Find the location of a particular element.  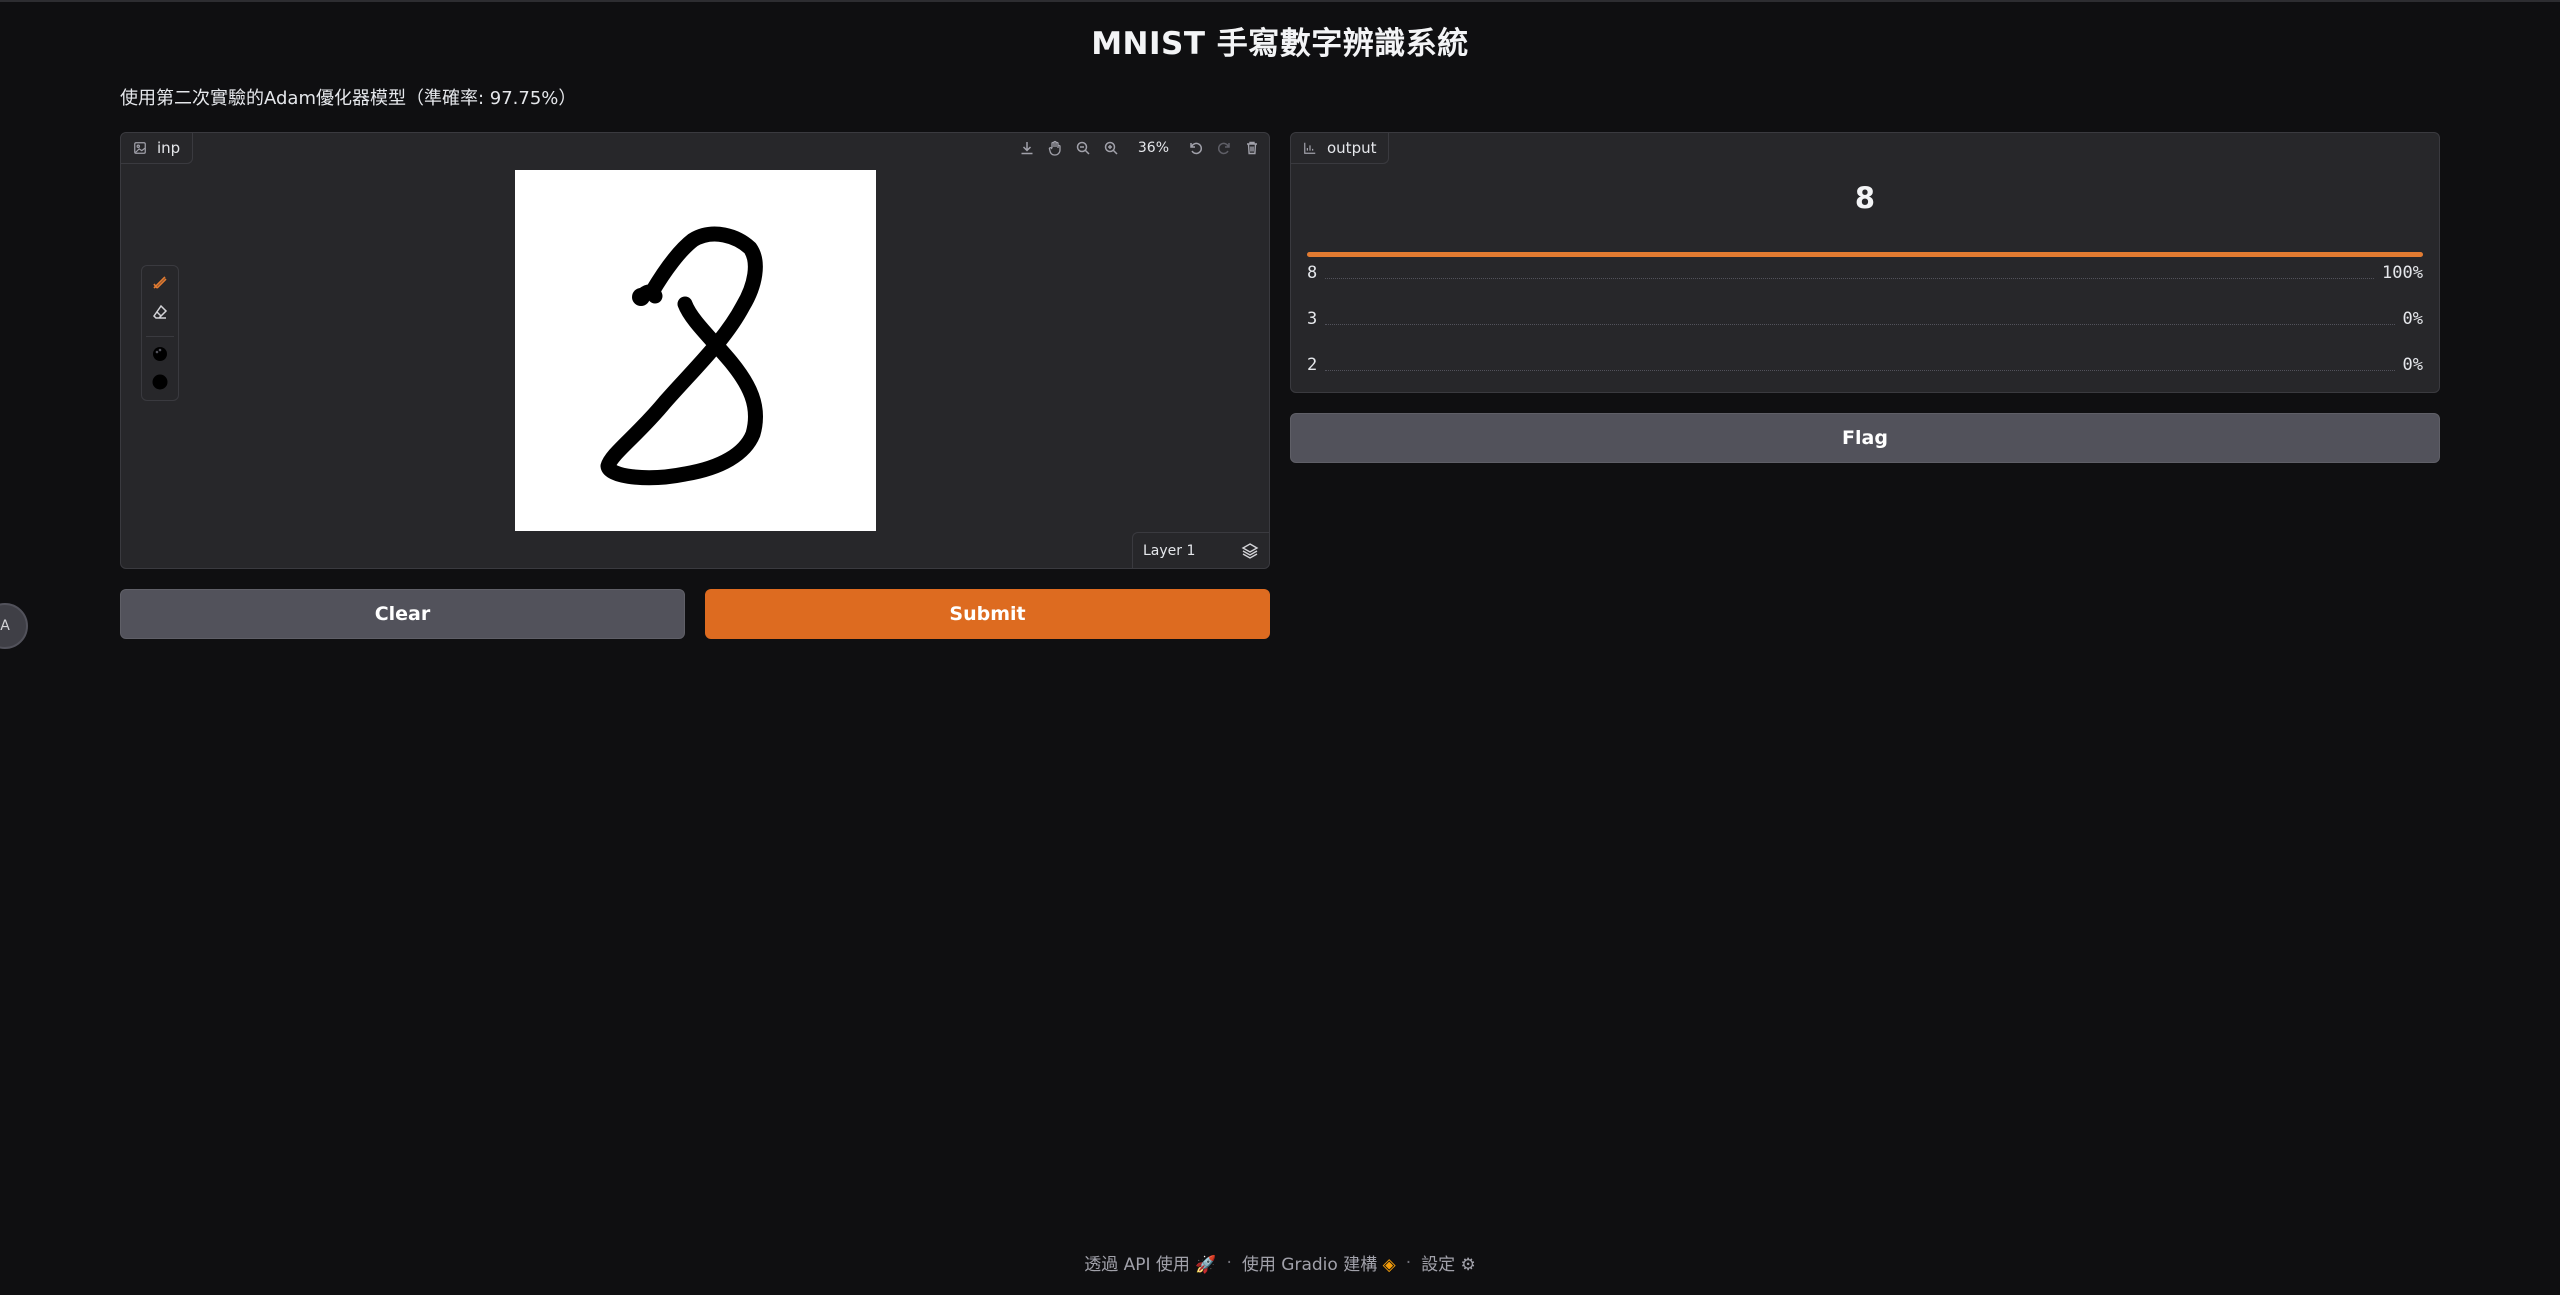

zoom-in-icon is located at coordinates (1111, 148).